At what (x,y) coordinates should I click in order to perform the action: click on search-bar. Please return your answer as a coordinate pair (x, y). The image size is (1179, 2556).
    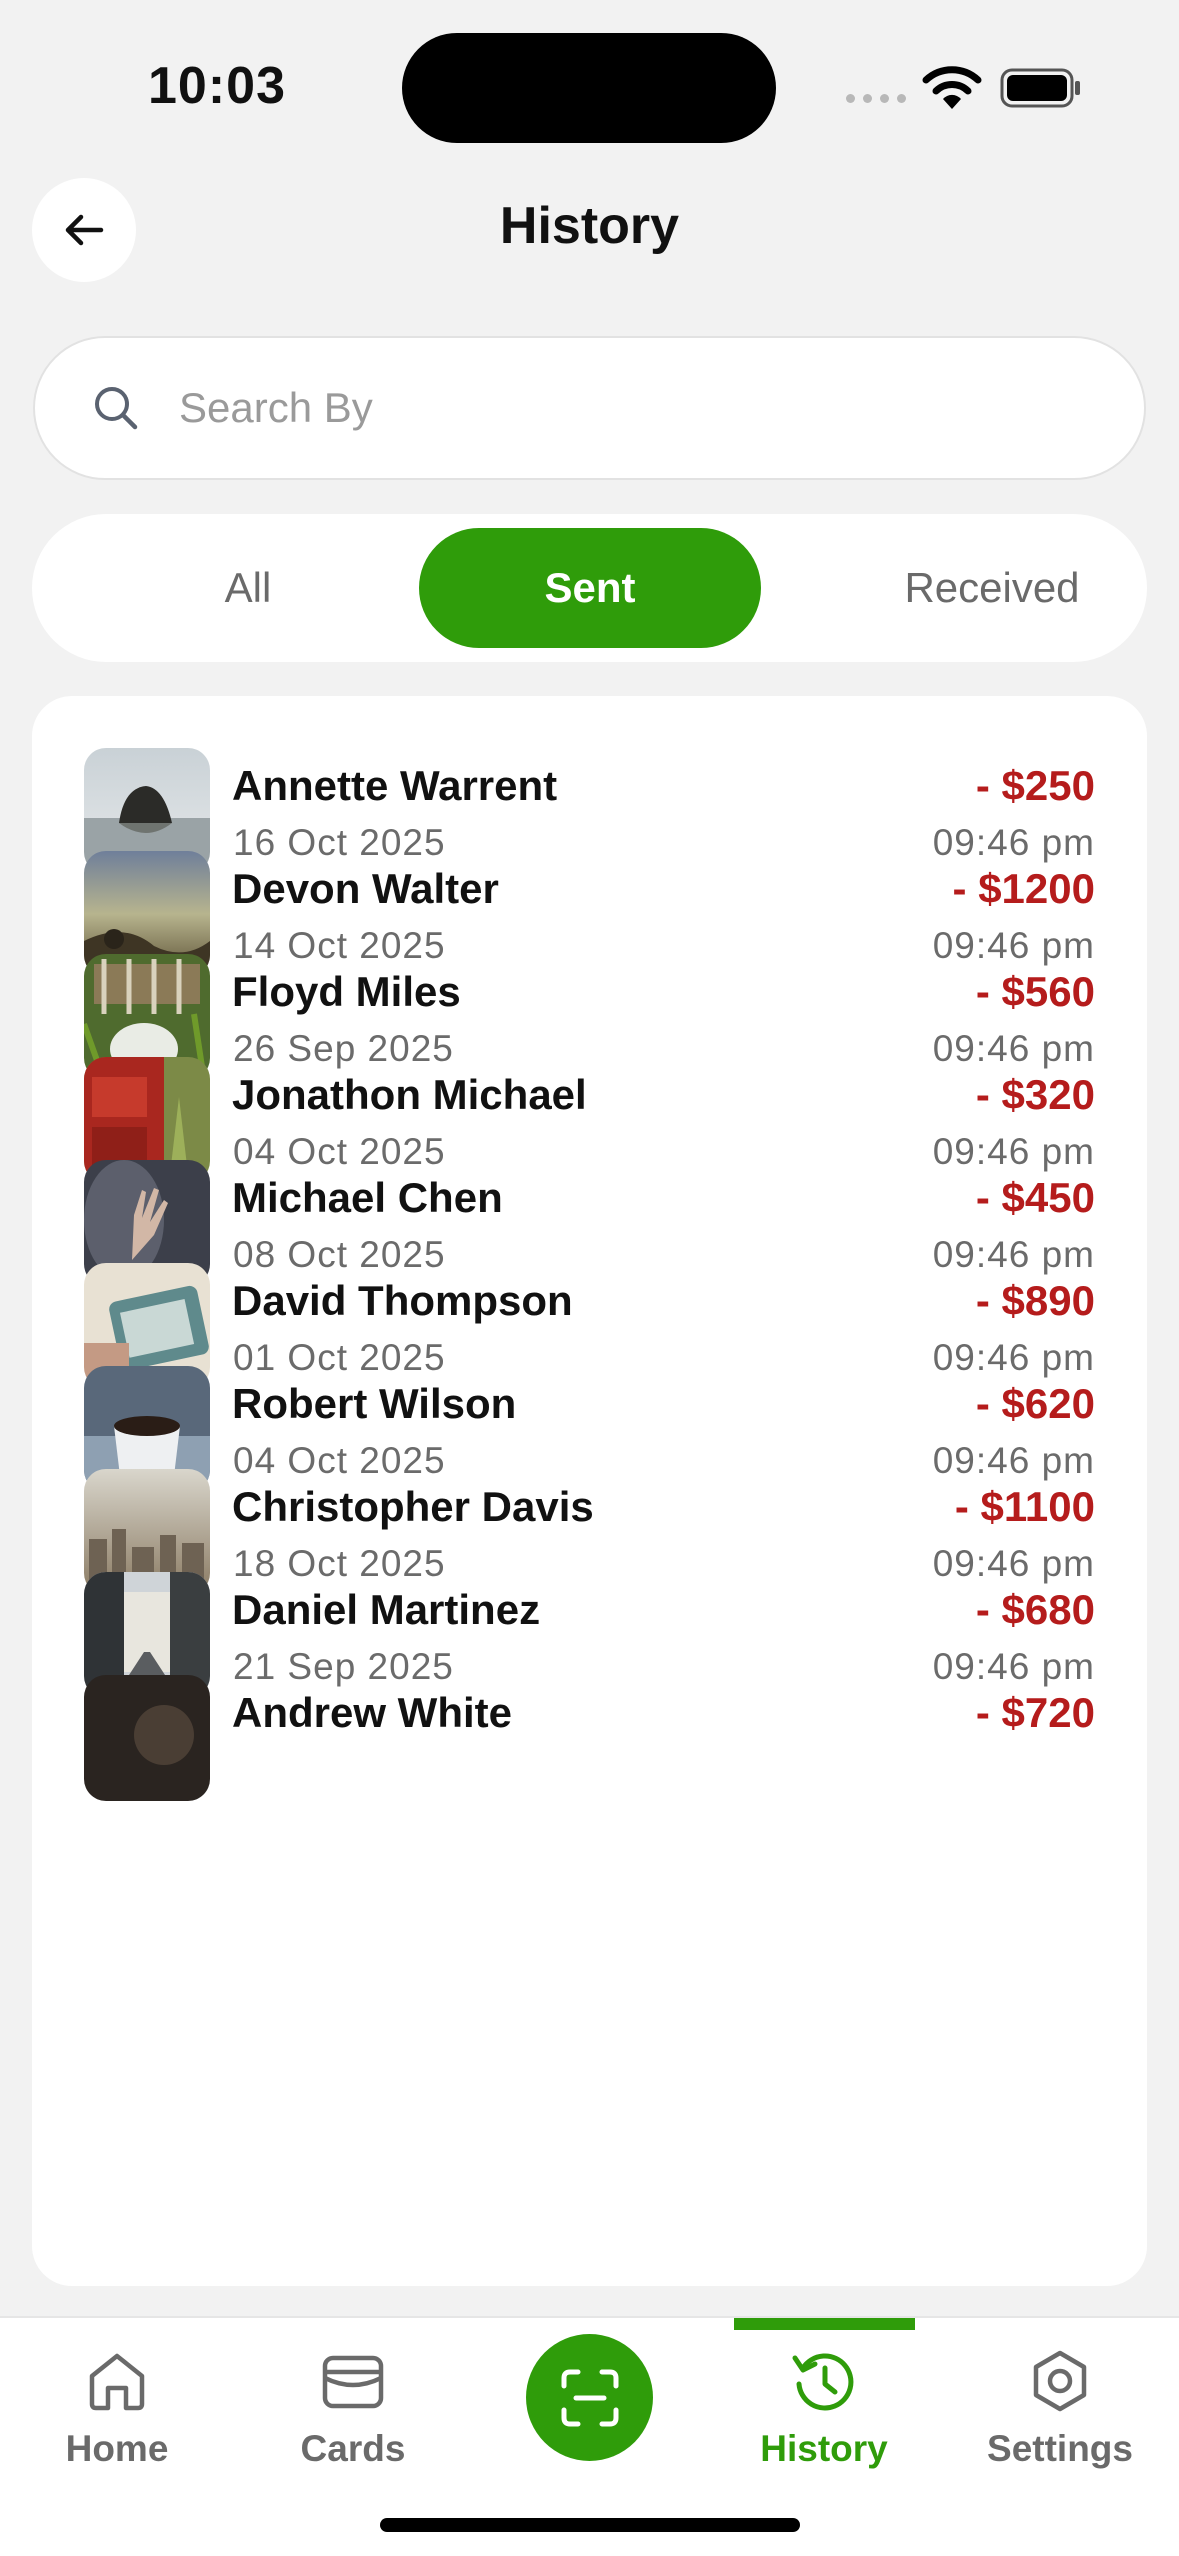
    Looking at the image, I should click on (589, 408).